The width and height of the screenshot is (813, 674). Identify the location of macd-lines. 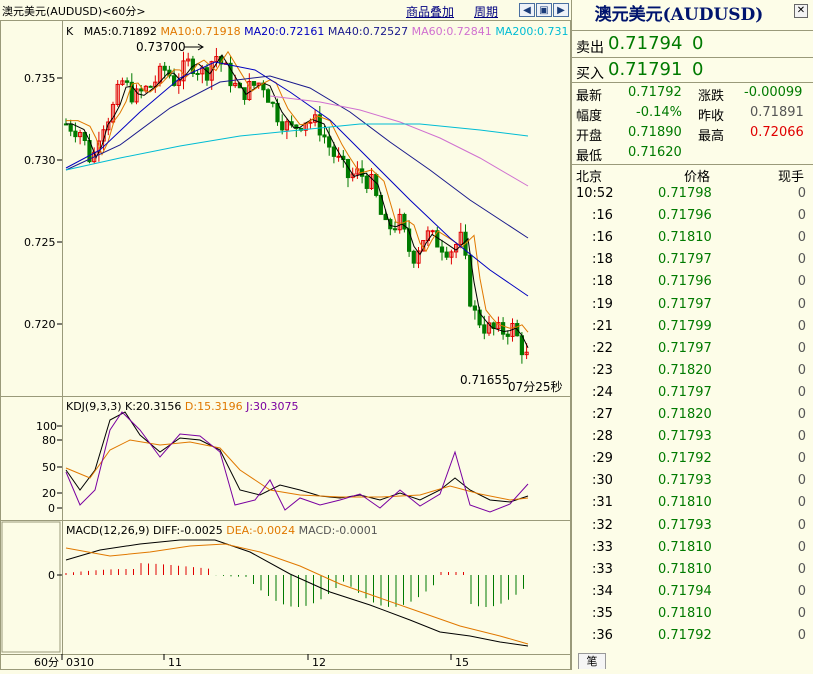
(297, 593).